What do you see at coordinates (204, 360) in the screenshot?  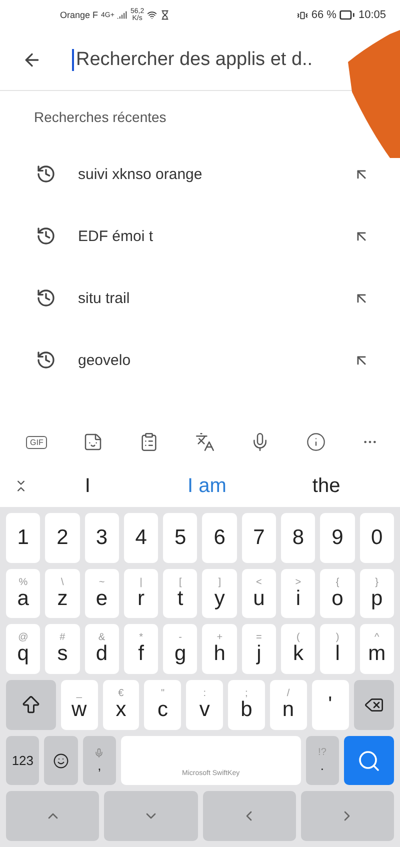 I see `recent-search: geovelo` at bounding box center [204, 360].